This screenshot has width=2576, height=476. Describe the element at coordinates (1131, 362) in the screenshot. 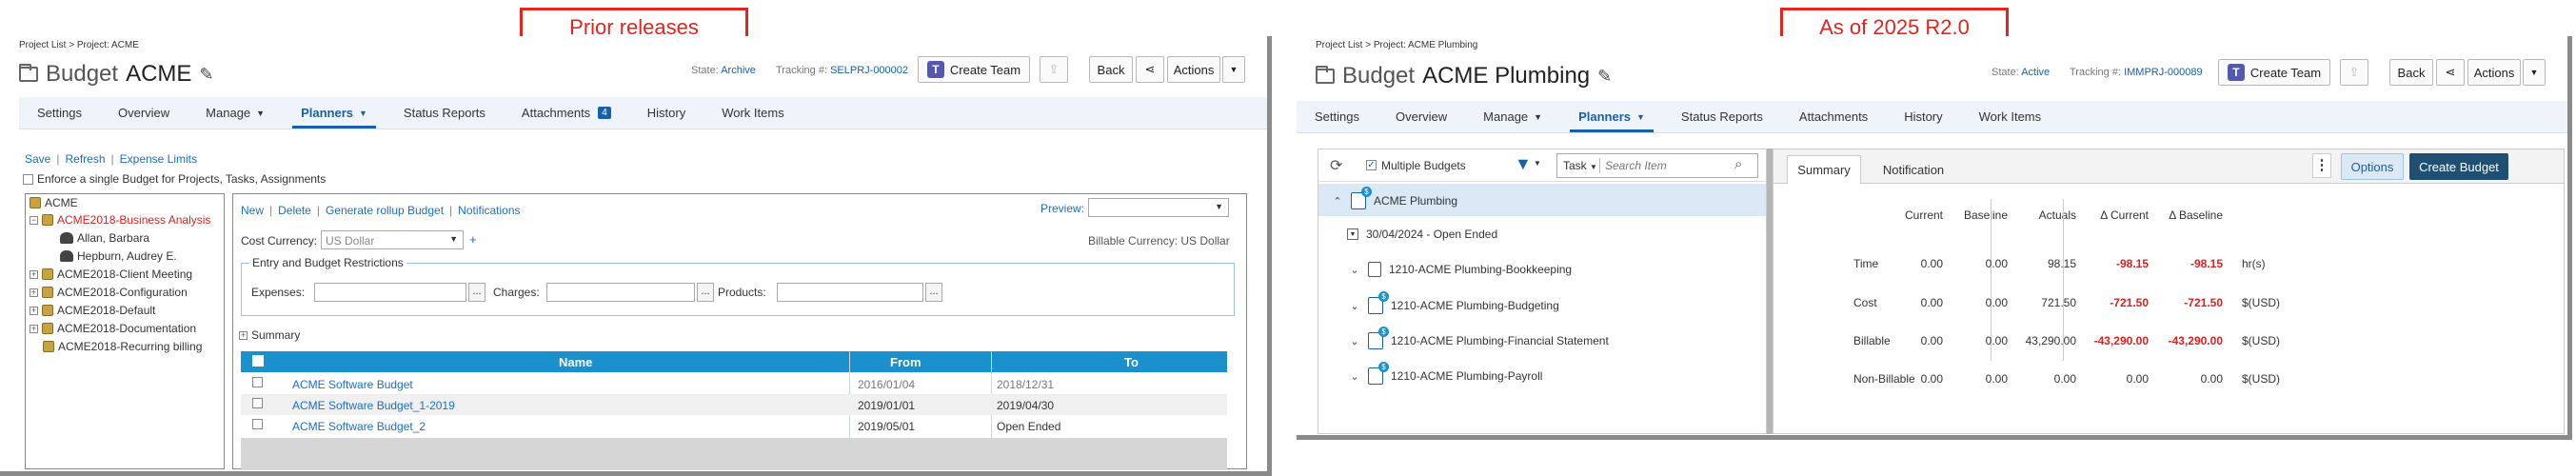

I see `col-to: To` at that location.